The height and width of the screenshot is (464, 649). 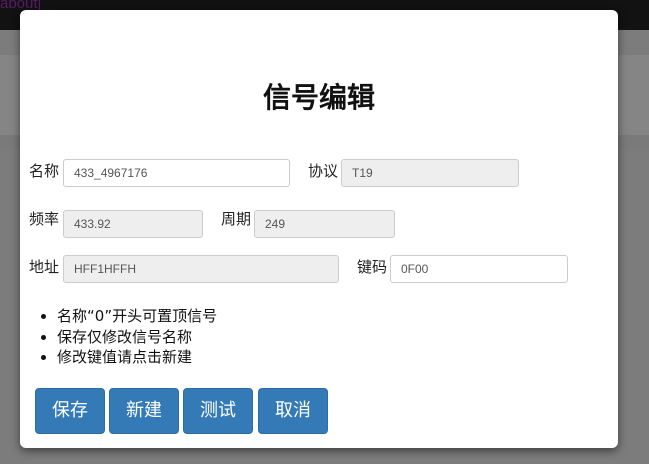 What do you see at coordinates (323, 171) in the screenshot?
I see `protocol-label: 协议` at bounding box center [323, 171].